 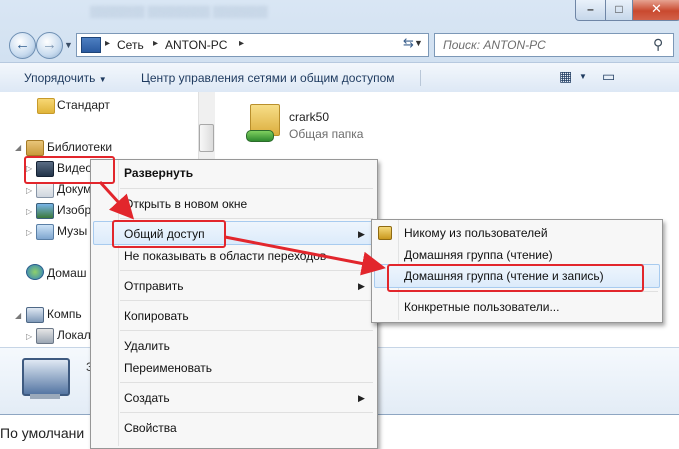 What do you see at coordinates (305, 255) in the screenshot?
I see `annotation-arrow-to-readwrite` at bounding box center [305, 255].